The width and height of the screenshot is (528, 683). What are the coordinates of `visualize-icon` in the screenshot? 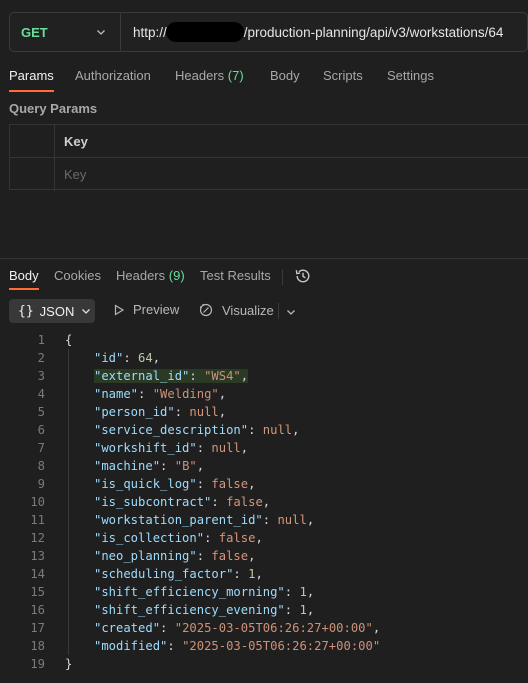 It's located at (206, 310).